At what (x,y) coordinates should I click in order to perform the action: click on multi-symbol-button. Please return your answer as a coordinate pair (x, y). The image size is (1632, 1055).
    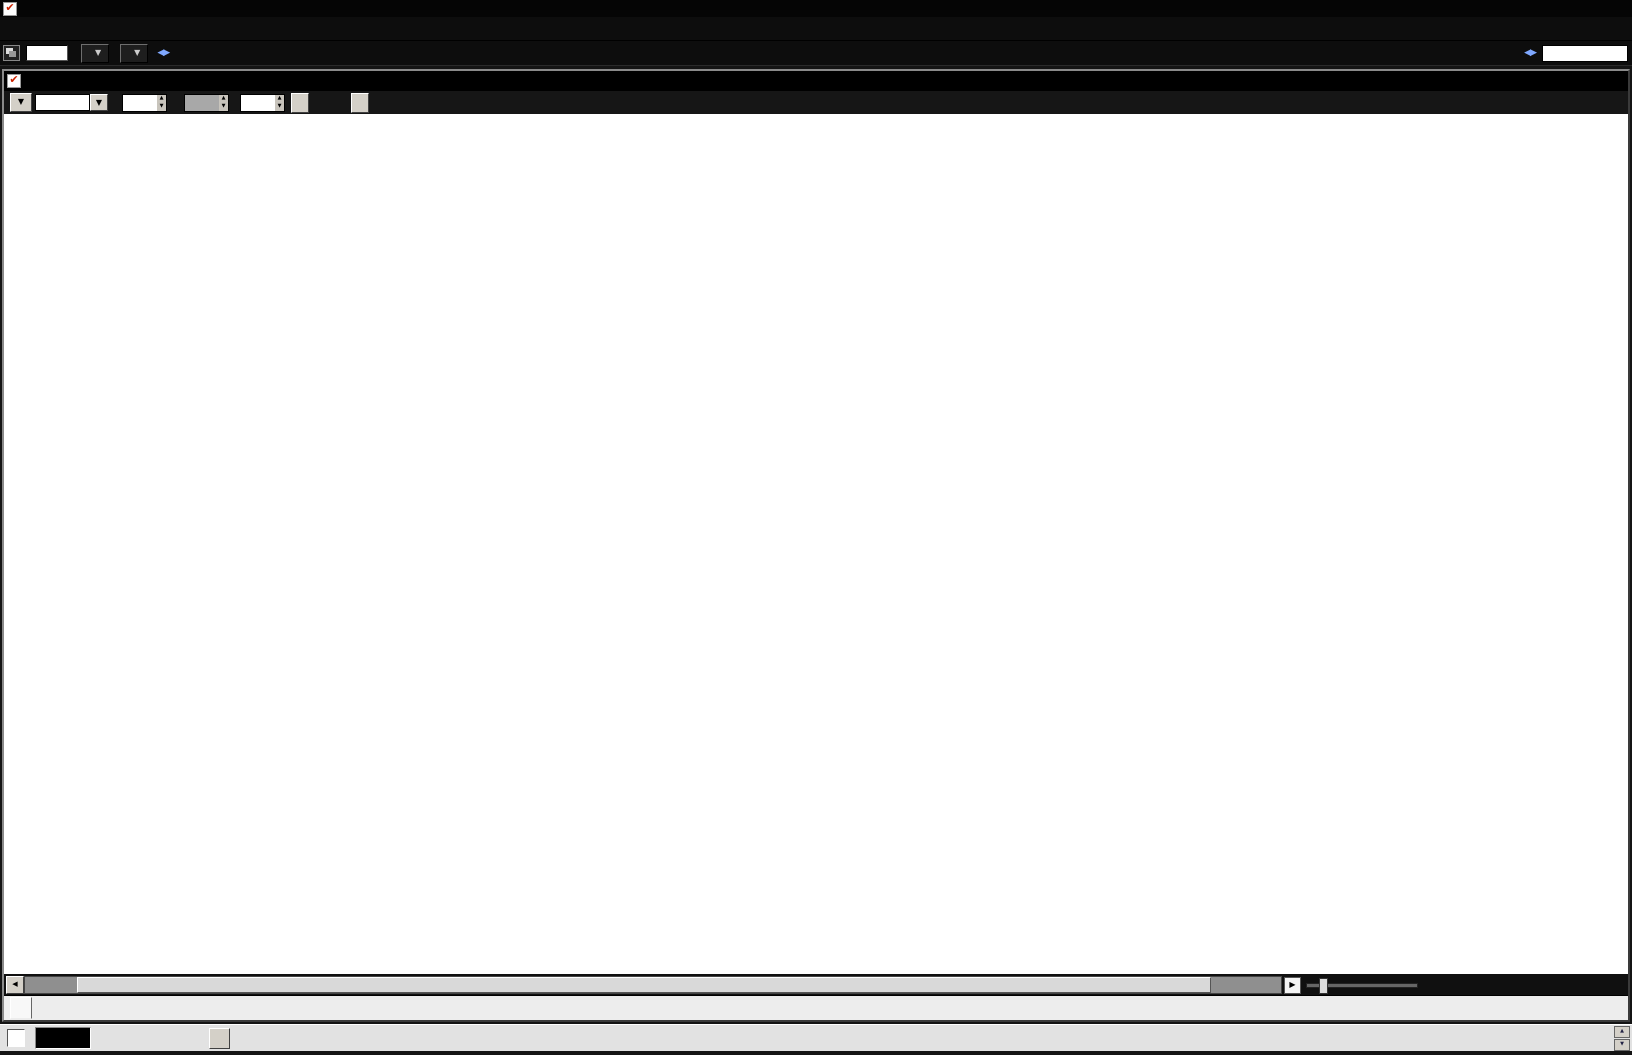
    Looking at the image, I should click on (360, 102).